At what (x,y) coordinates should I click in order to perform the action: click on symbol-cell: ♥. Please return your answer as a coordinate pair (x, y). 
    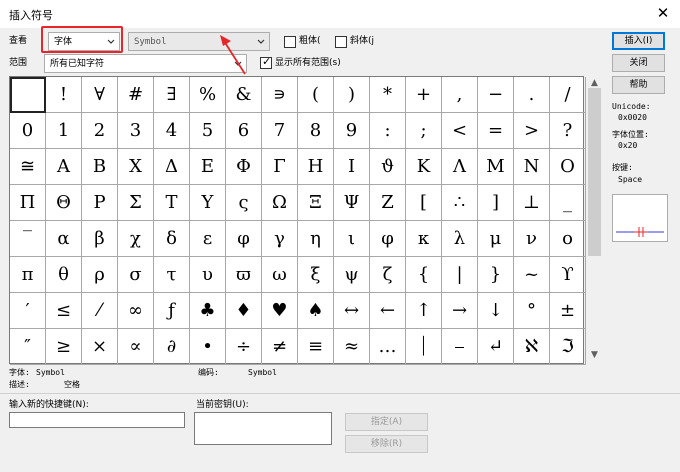
    Looking at the image, I should click on (280, 311).